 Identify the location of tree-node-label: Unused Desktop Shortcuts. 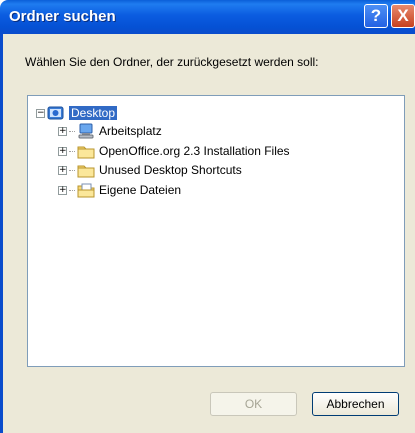
(170, 170).